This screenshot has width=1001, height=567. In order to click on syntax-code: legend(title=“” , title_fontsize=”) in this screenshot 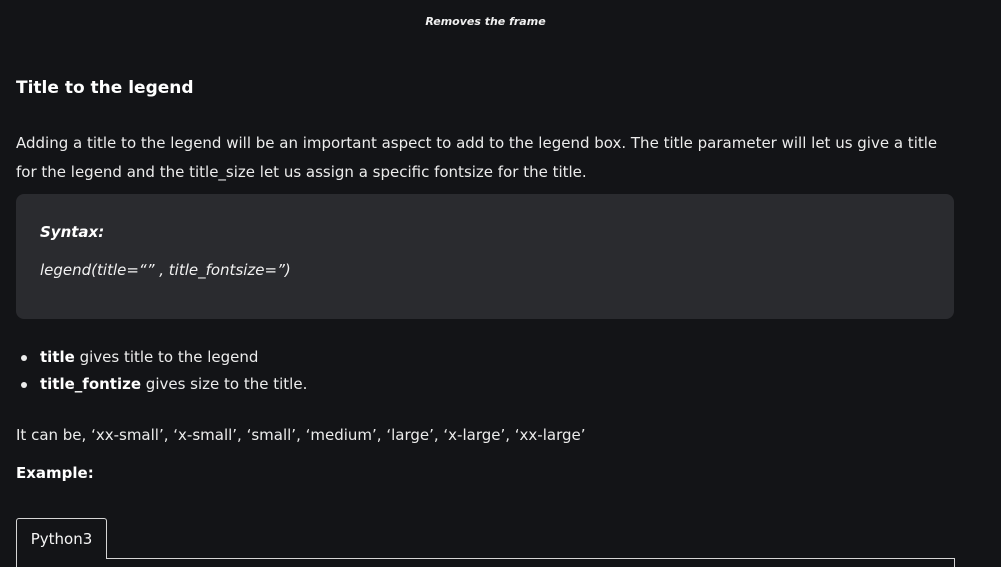, I will do `click(165, 270)`.